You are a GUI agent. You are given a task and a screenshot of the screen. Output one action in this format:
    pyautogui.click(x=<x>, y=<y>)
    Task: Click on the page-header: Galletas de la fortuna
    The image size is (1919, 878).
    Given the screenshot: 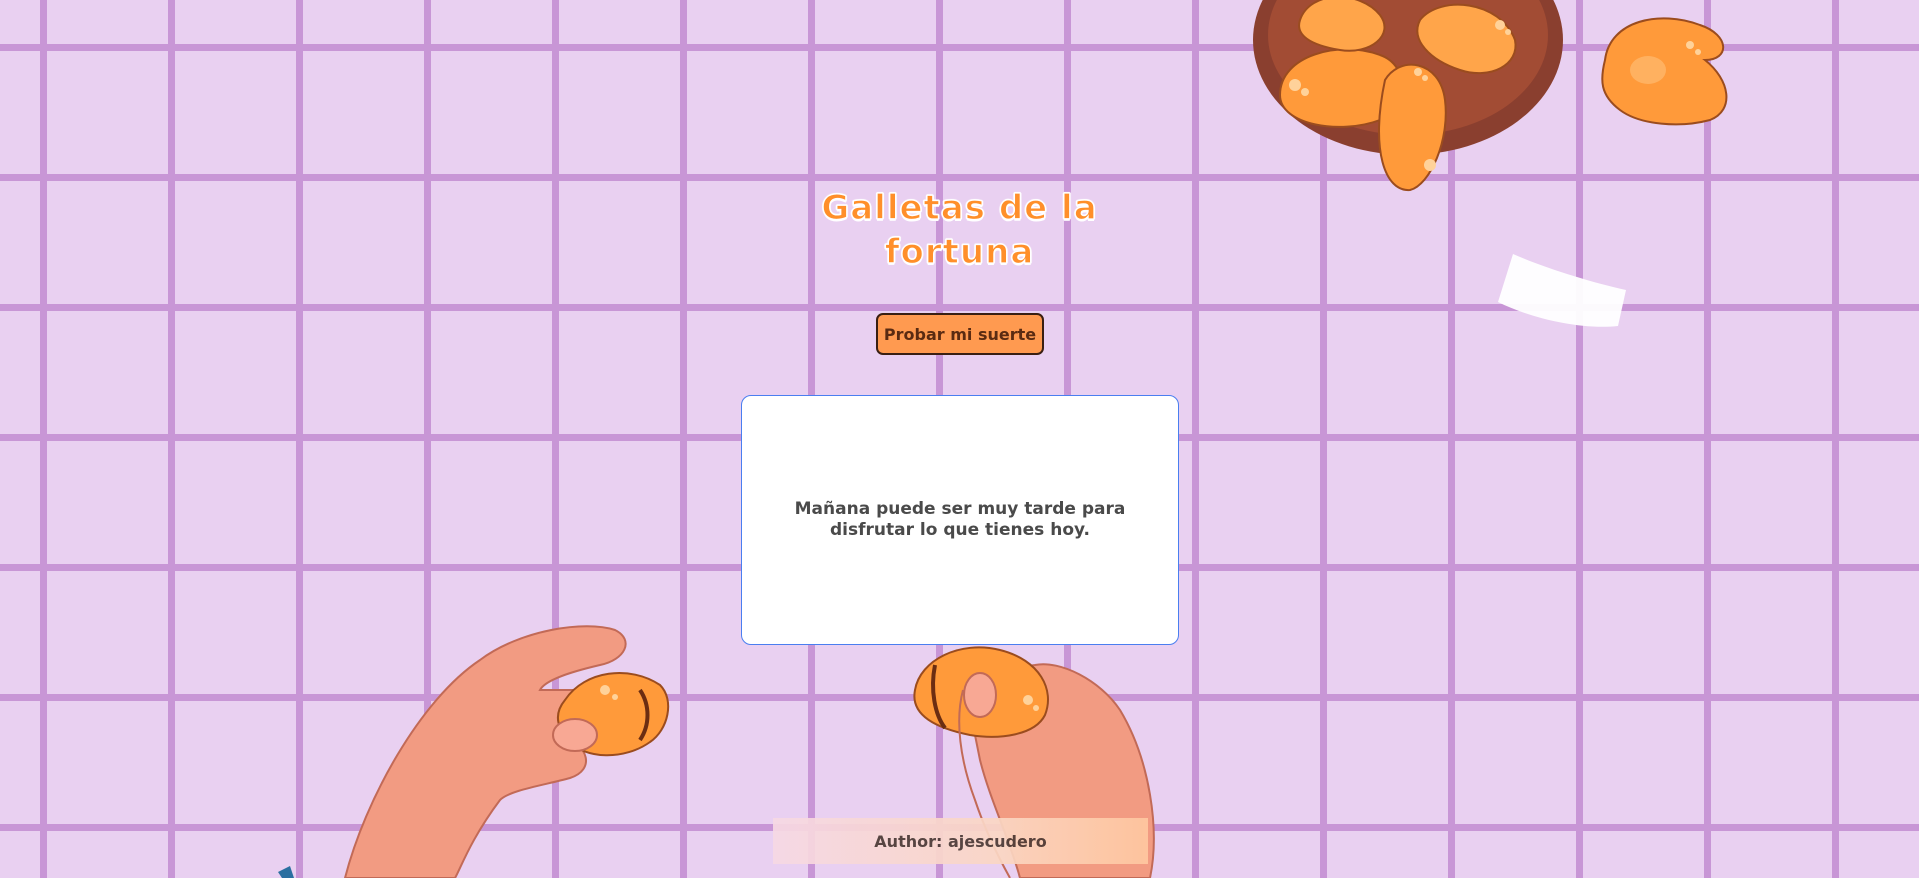 What is the action you would take?
    pyautogui.click(x=959, y=230)
    